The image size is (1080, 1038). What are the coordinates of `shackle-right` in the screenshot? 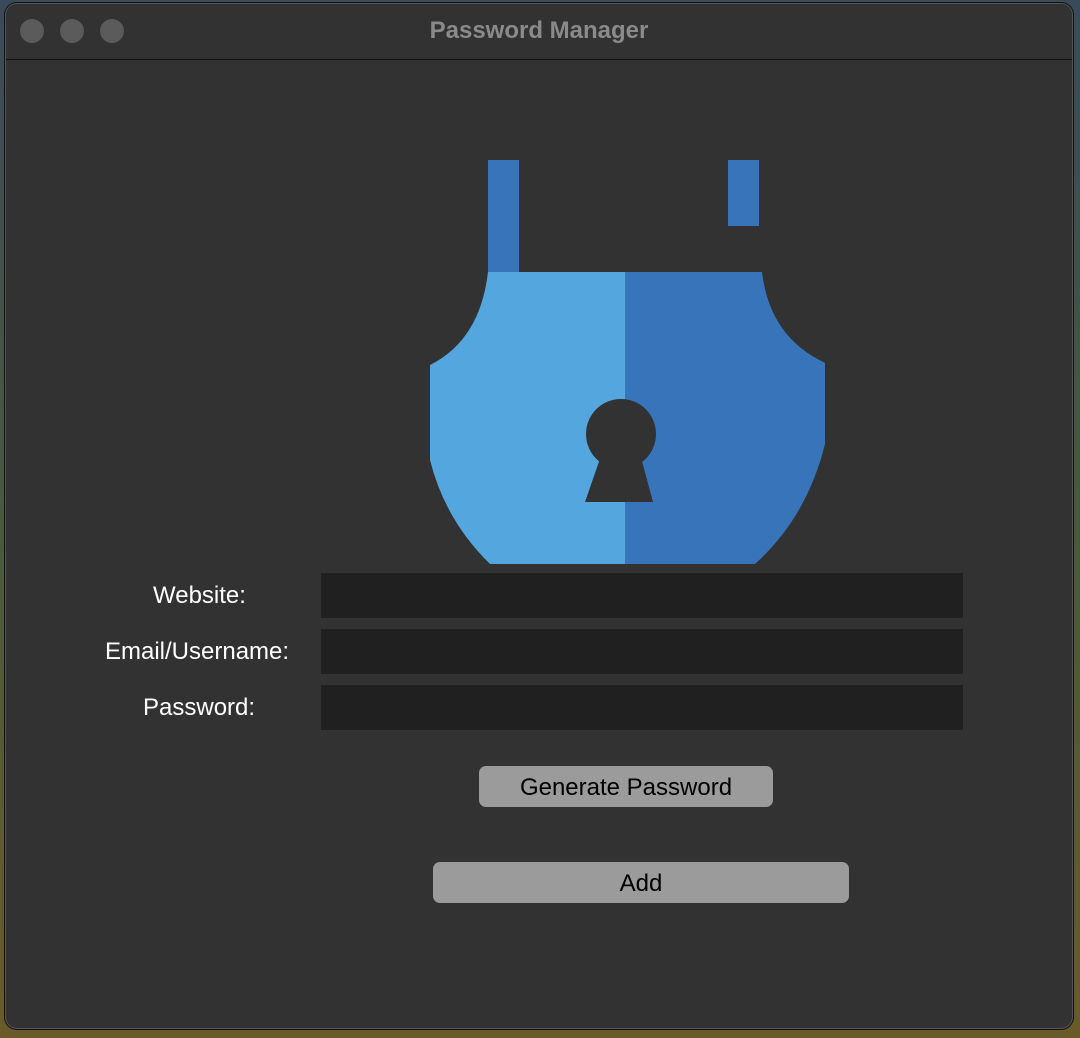 It's located at (743, 193).